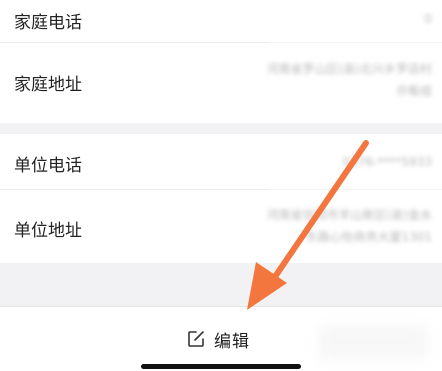  What do you see at coordinates (307, 226) in the screenshot?
I see `work-address-value: 河南省信阳市羊山新区(县)金水 东路心怡商务大厦1301` at bounding box center [307, 226].